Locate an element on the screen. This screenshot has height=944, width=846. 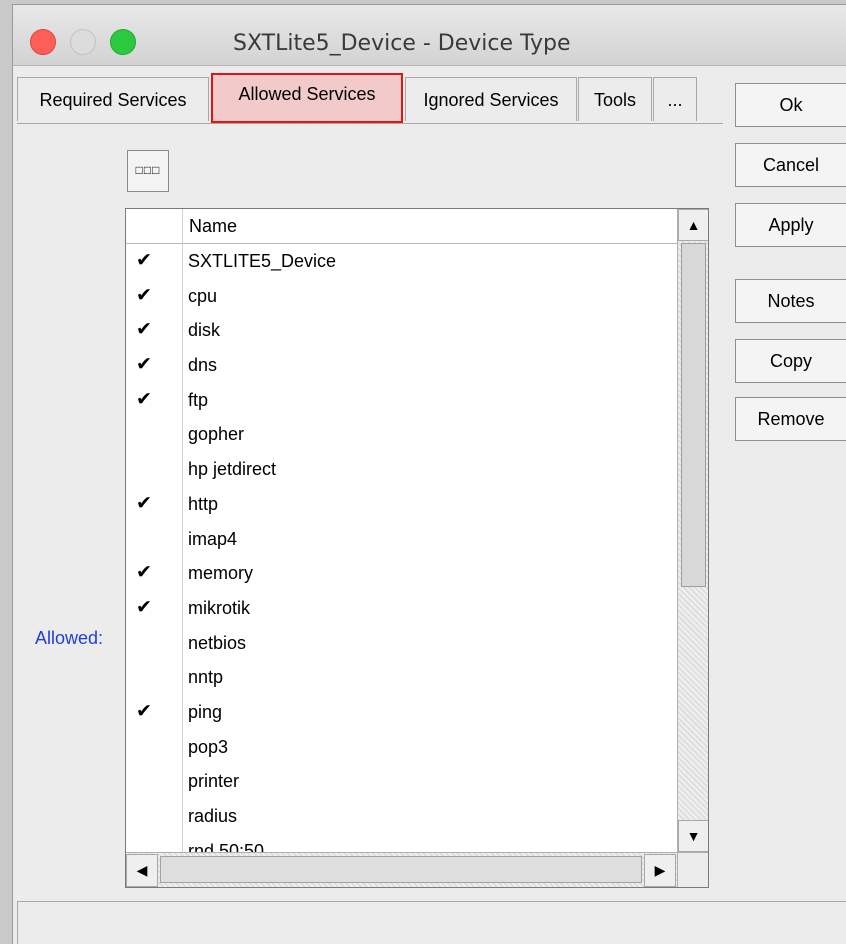
remove-button: Remove is located at coordinates (790, 419).